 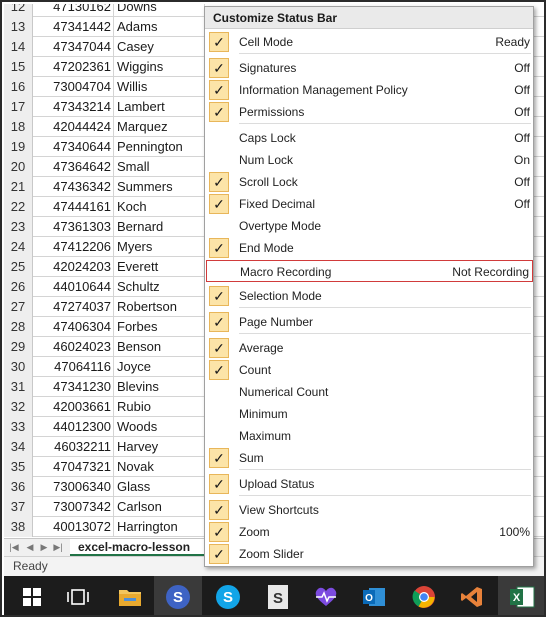 I want to click on cell-id: 47361303, so click(x=74, y=227).